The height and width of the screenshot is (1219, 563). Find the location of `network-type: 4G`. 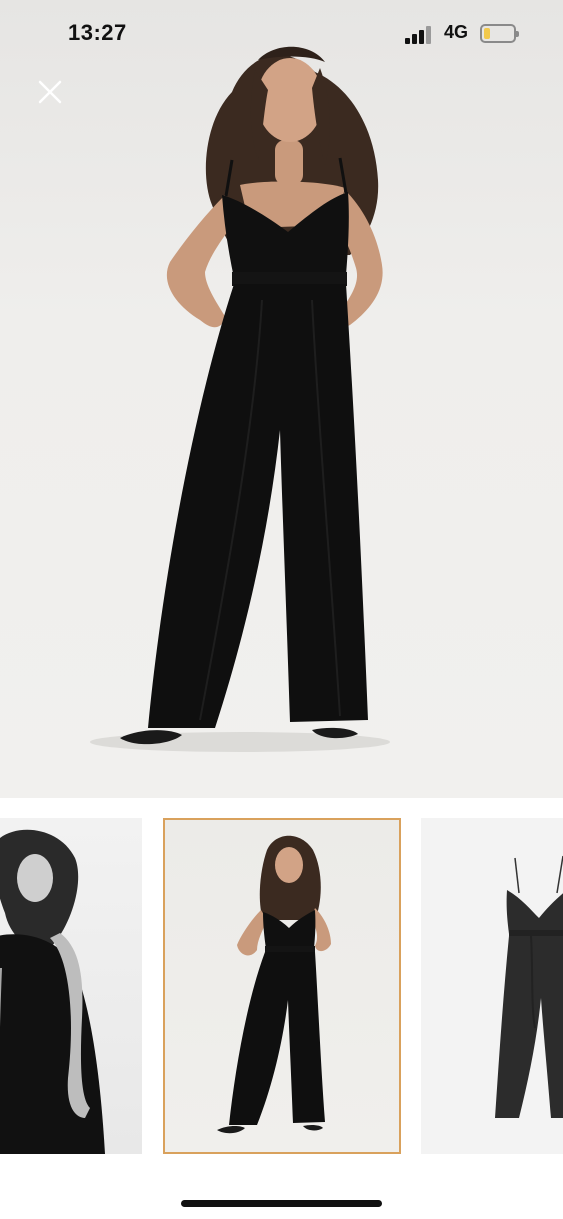

network-type: 4G is located at coordinates (456, 32).